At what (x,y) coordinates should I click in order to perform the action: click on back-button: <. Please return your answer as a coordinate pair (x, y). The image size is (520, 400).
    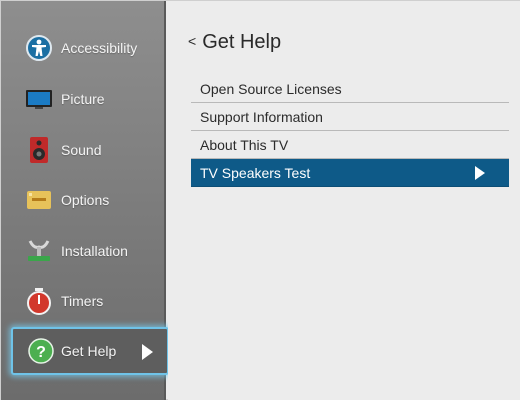
    Looking at the image, I should click on (192, 41).